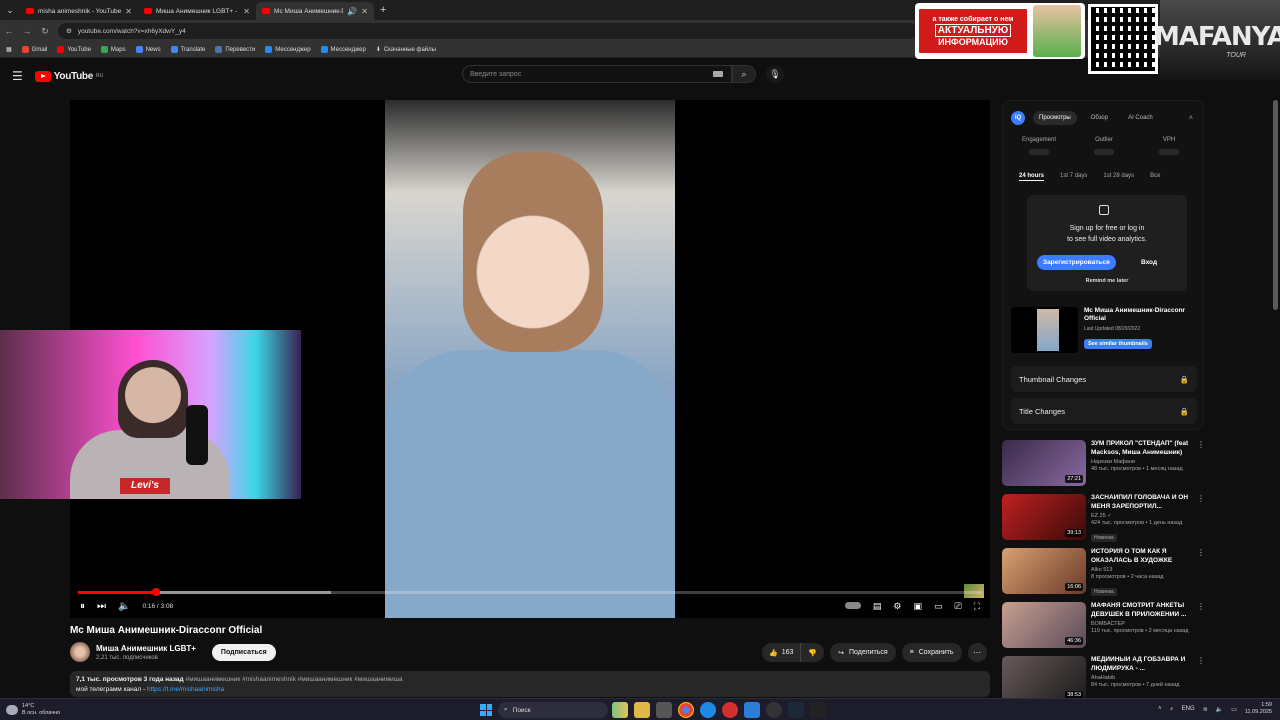 This screenshot has height=720, width=1280. Describe the element at coordinates (9, 31) in the screenshot. I see `back-icon: ←` at that location.